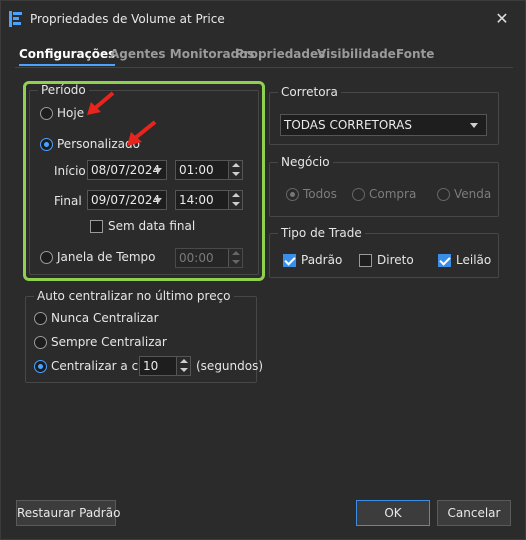 This screenshot has width=526, height=540. What do you see at coordinates (320, 194) in the screenshot?
I see `radio-todos-label: Todos` at bounding box center [320, 194].